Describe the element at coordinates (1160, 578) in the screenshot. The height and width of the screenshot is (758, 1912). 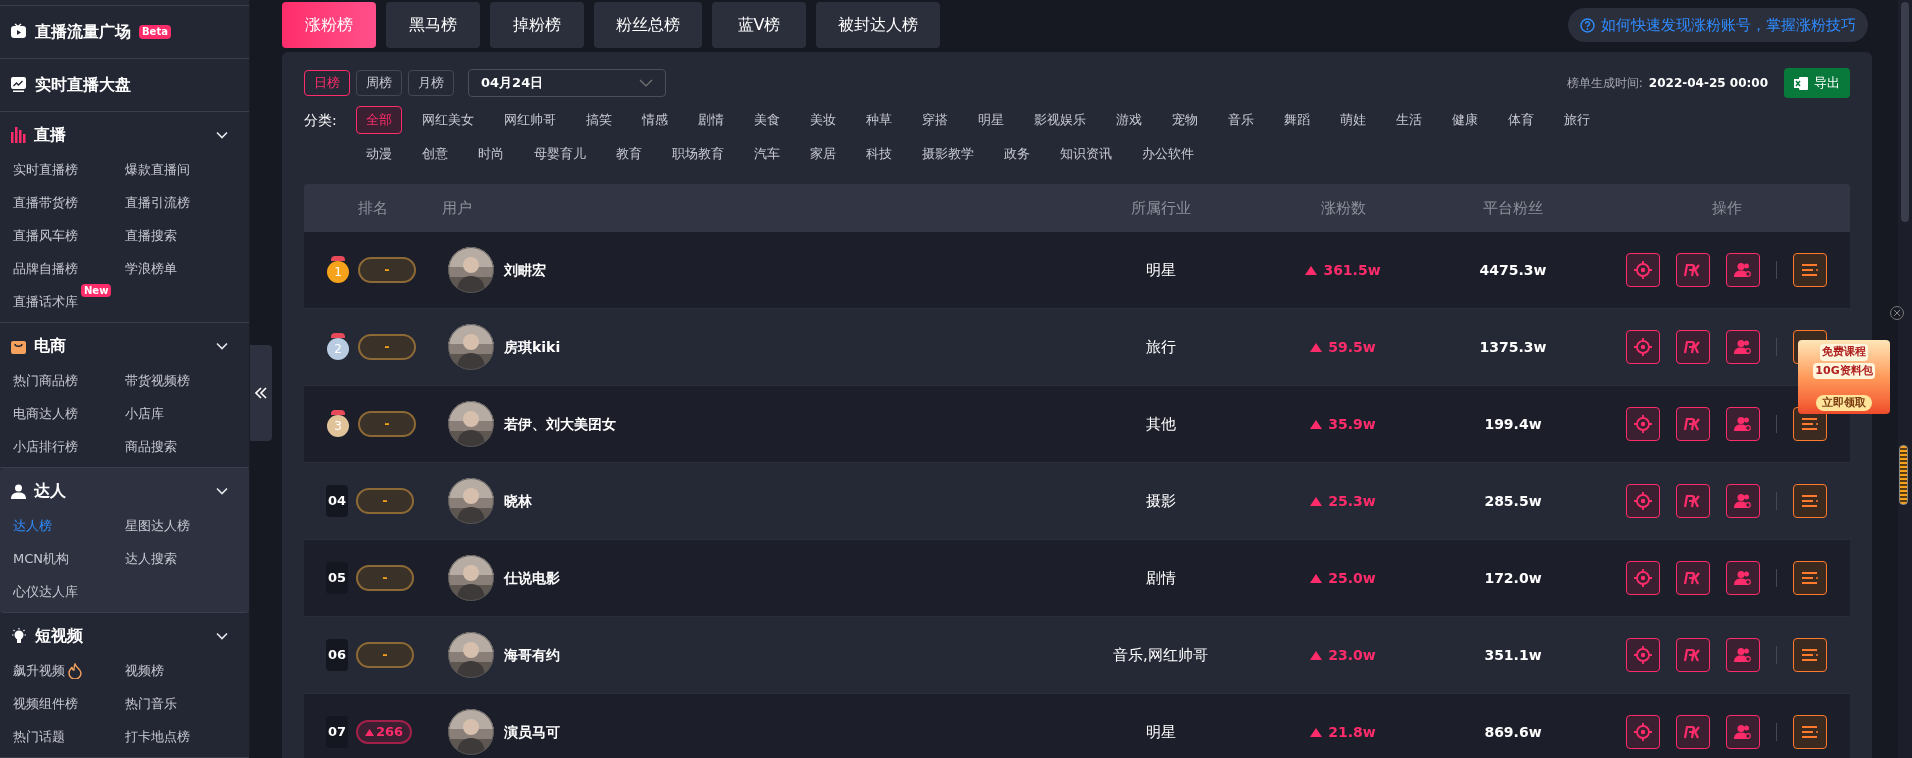
I see `industry-cell-text: 剧情` at that location.